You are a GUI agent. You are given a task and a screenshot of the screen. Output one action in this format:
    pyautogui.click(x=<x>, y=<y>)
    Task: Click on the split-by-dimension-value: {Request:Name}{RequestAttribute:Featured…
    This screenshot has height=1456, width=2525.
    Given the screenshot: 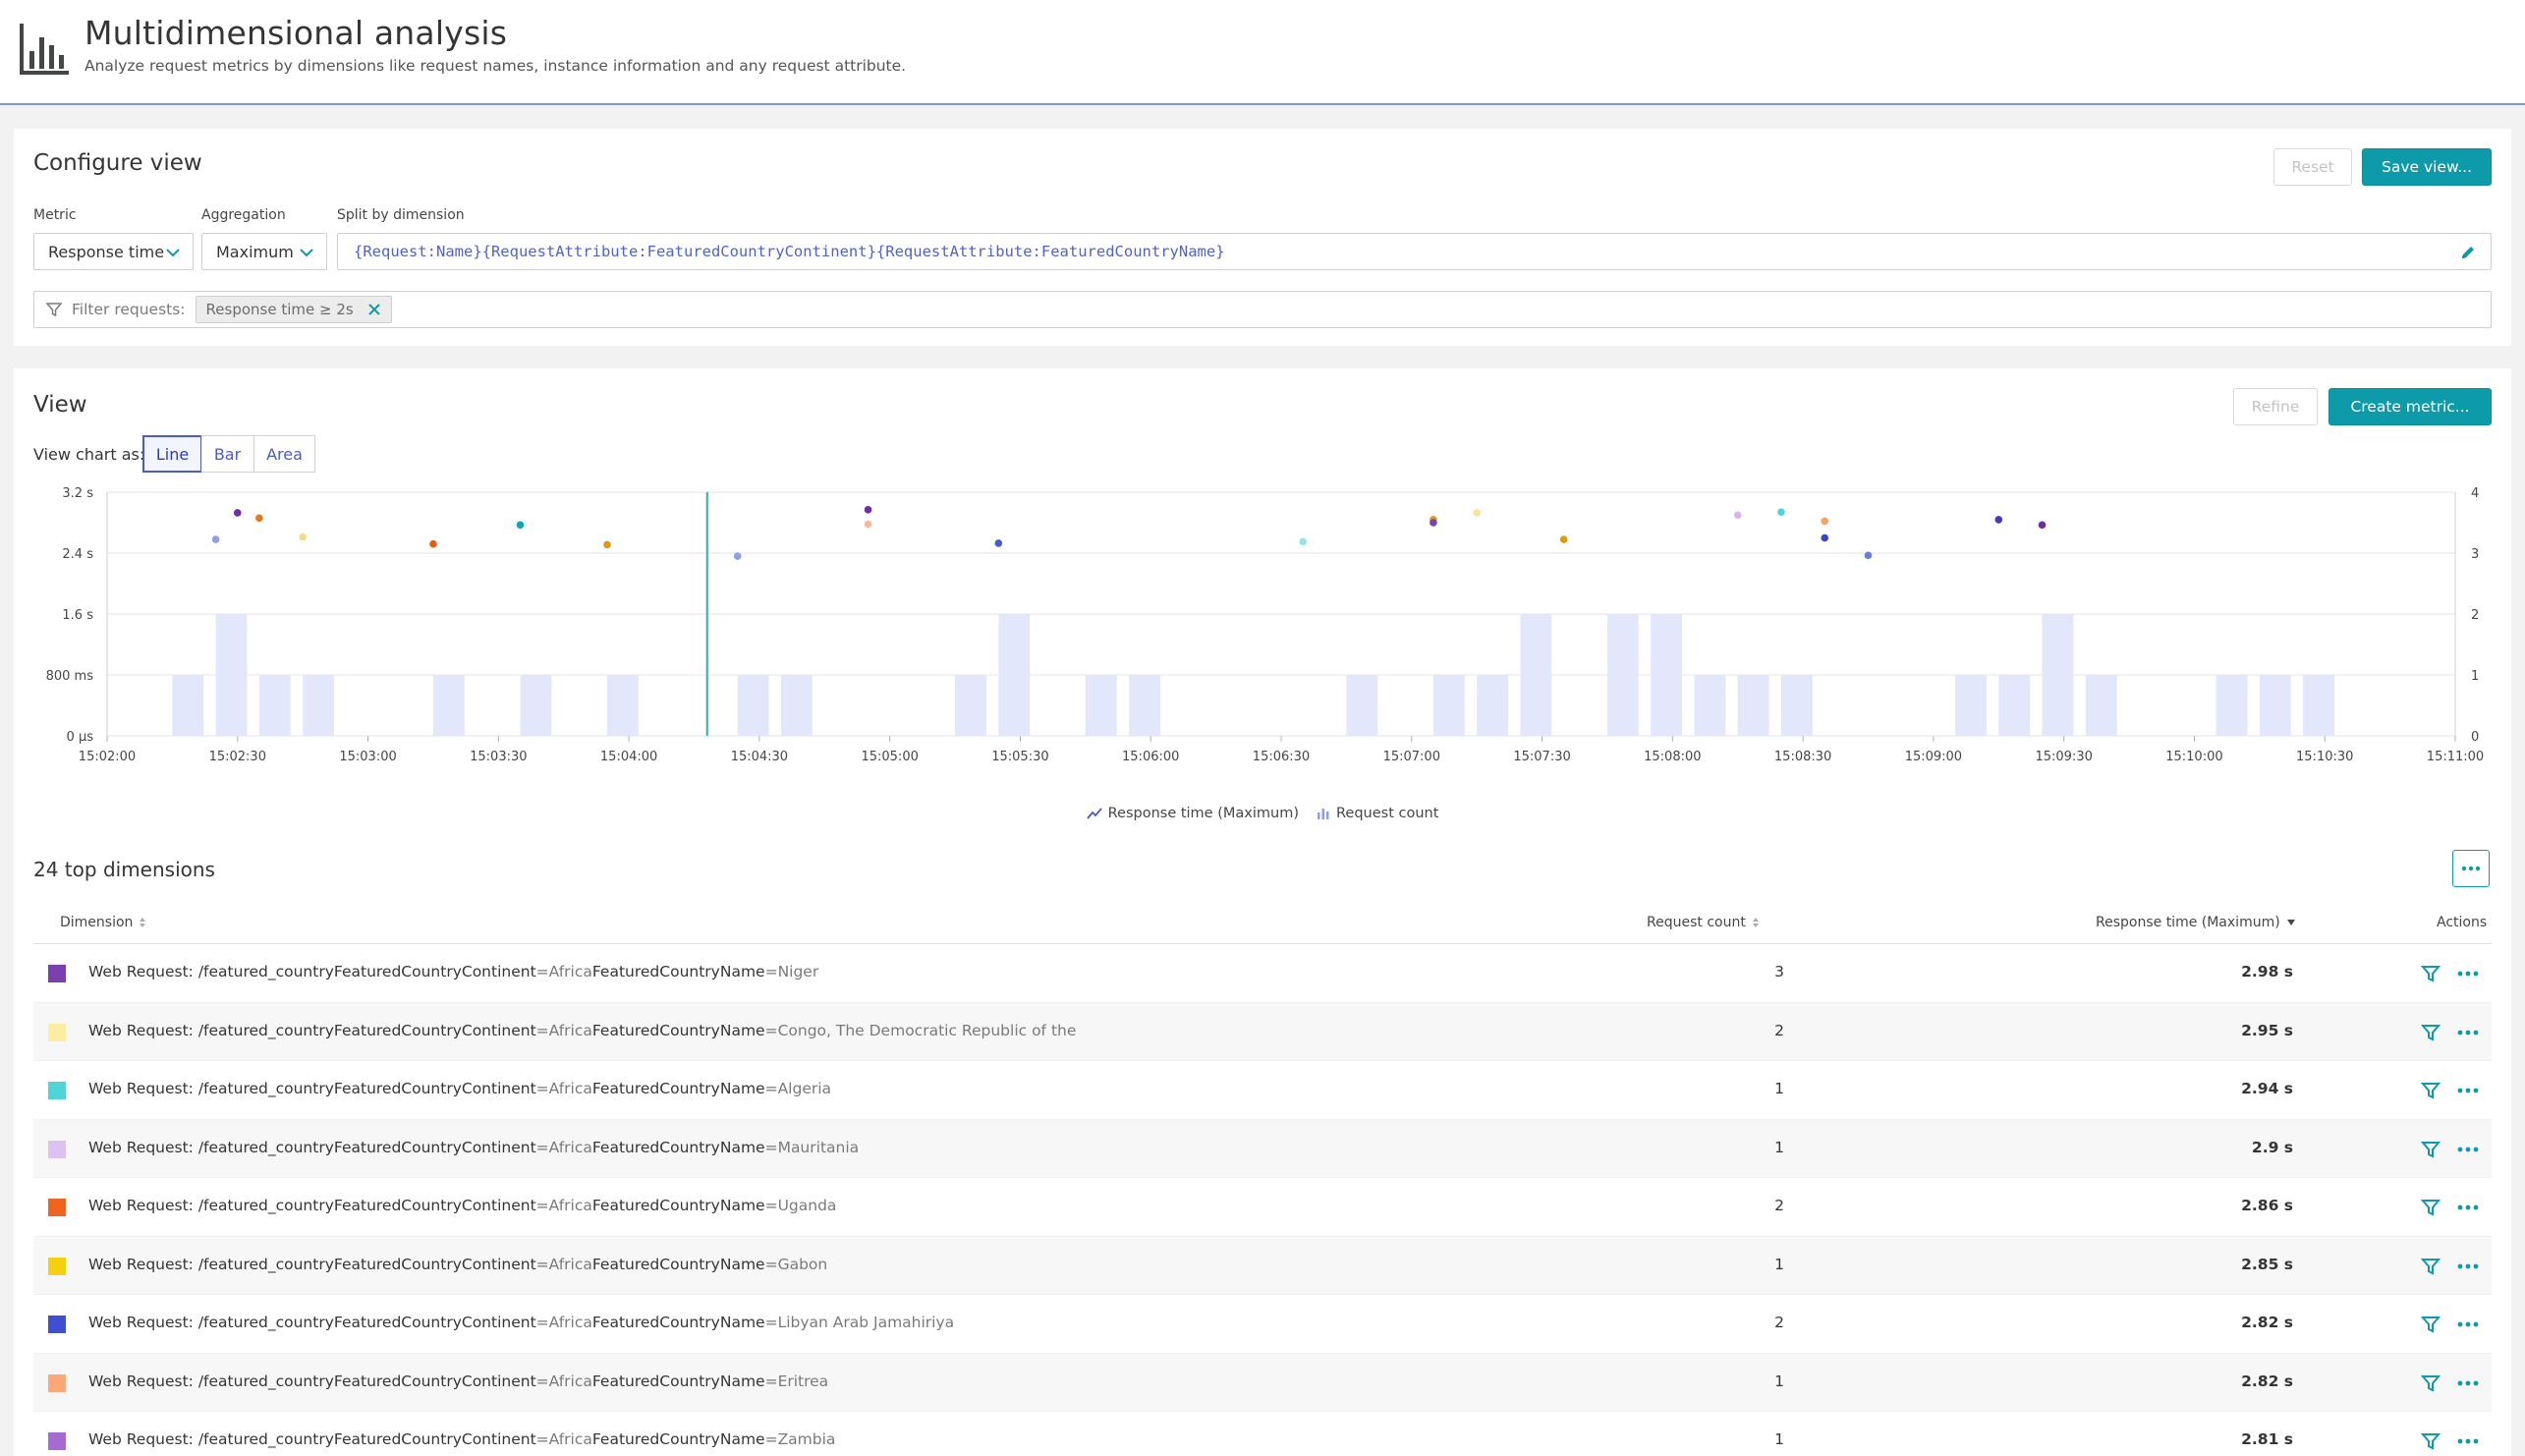 What is the action you would take?
    pyautogui.click(x=789, y=251)
    